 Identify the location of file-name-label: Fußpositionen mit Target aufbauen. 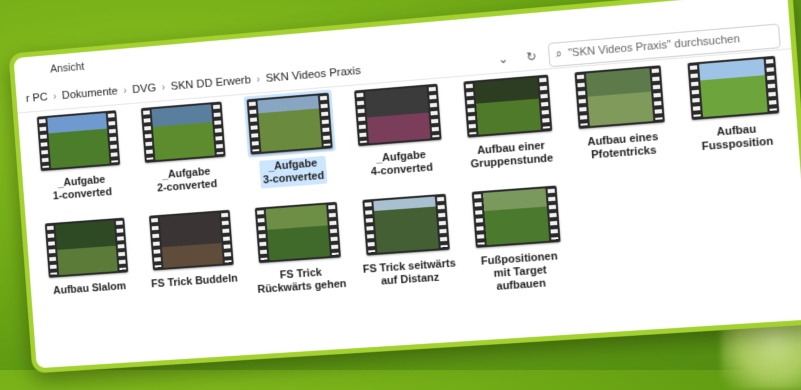
(519, 272).